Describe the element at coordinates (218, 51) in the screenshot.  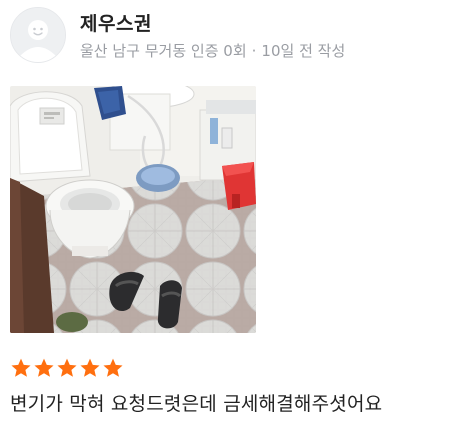
I see `certification-count: 인증 0회` at that location.